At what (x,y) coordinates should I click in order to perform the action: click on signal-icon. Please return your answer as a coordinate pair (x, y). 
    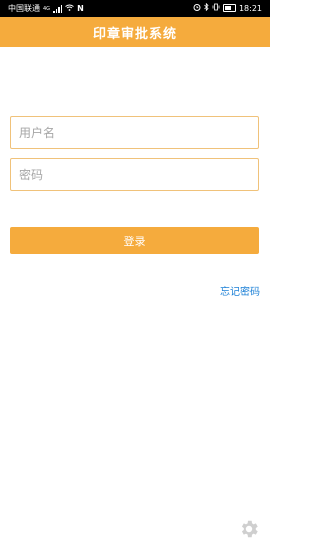
    Looking at the image, I should click on (58, 8).